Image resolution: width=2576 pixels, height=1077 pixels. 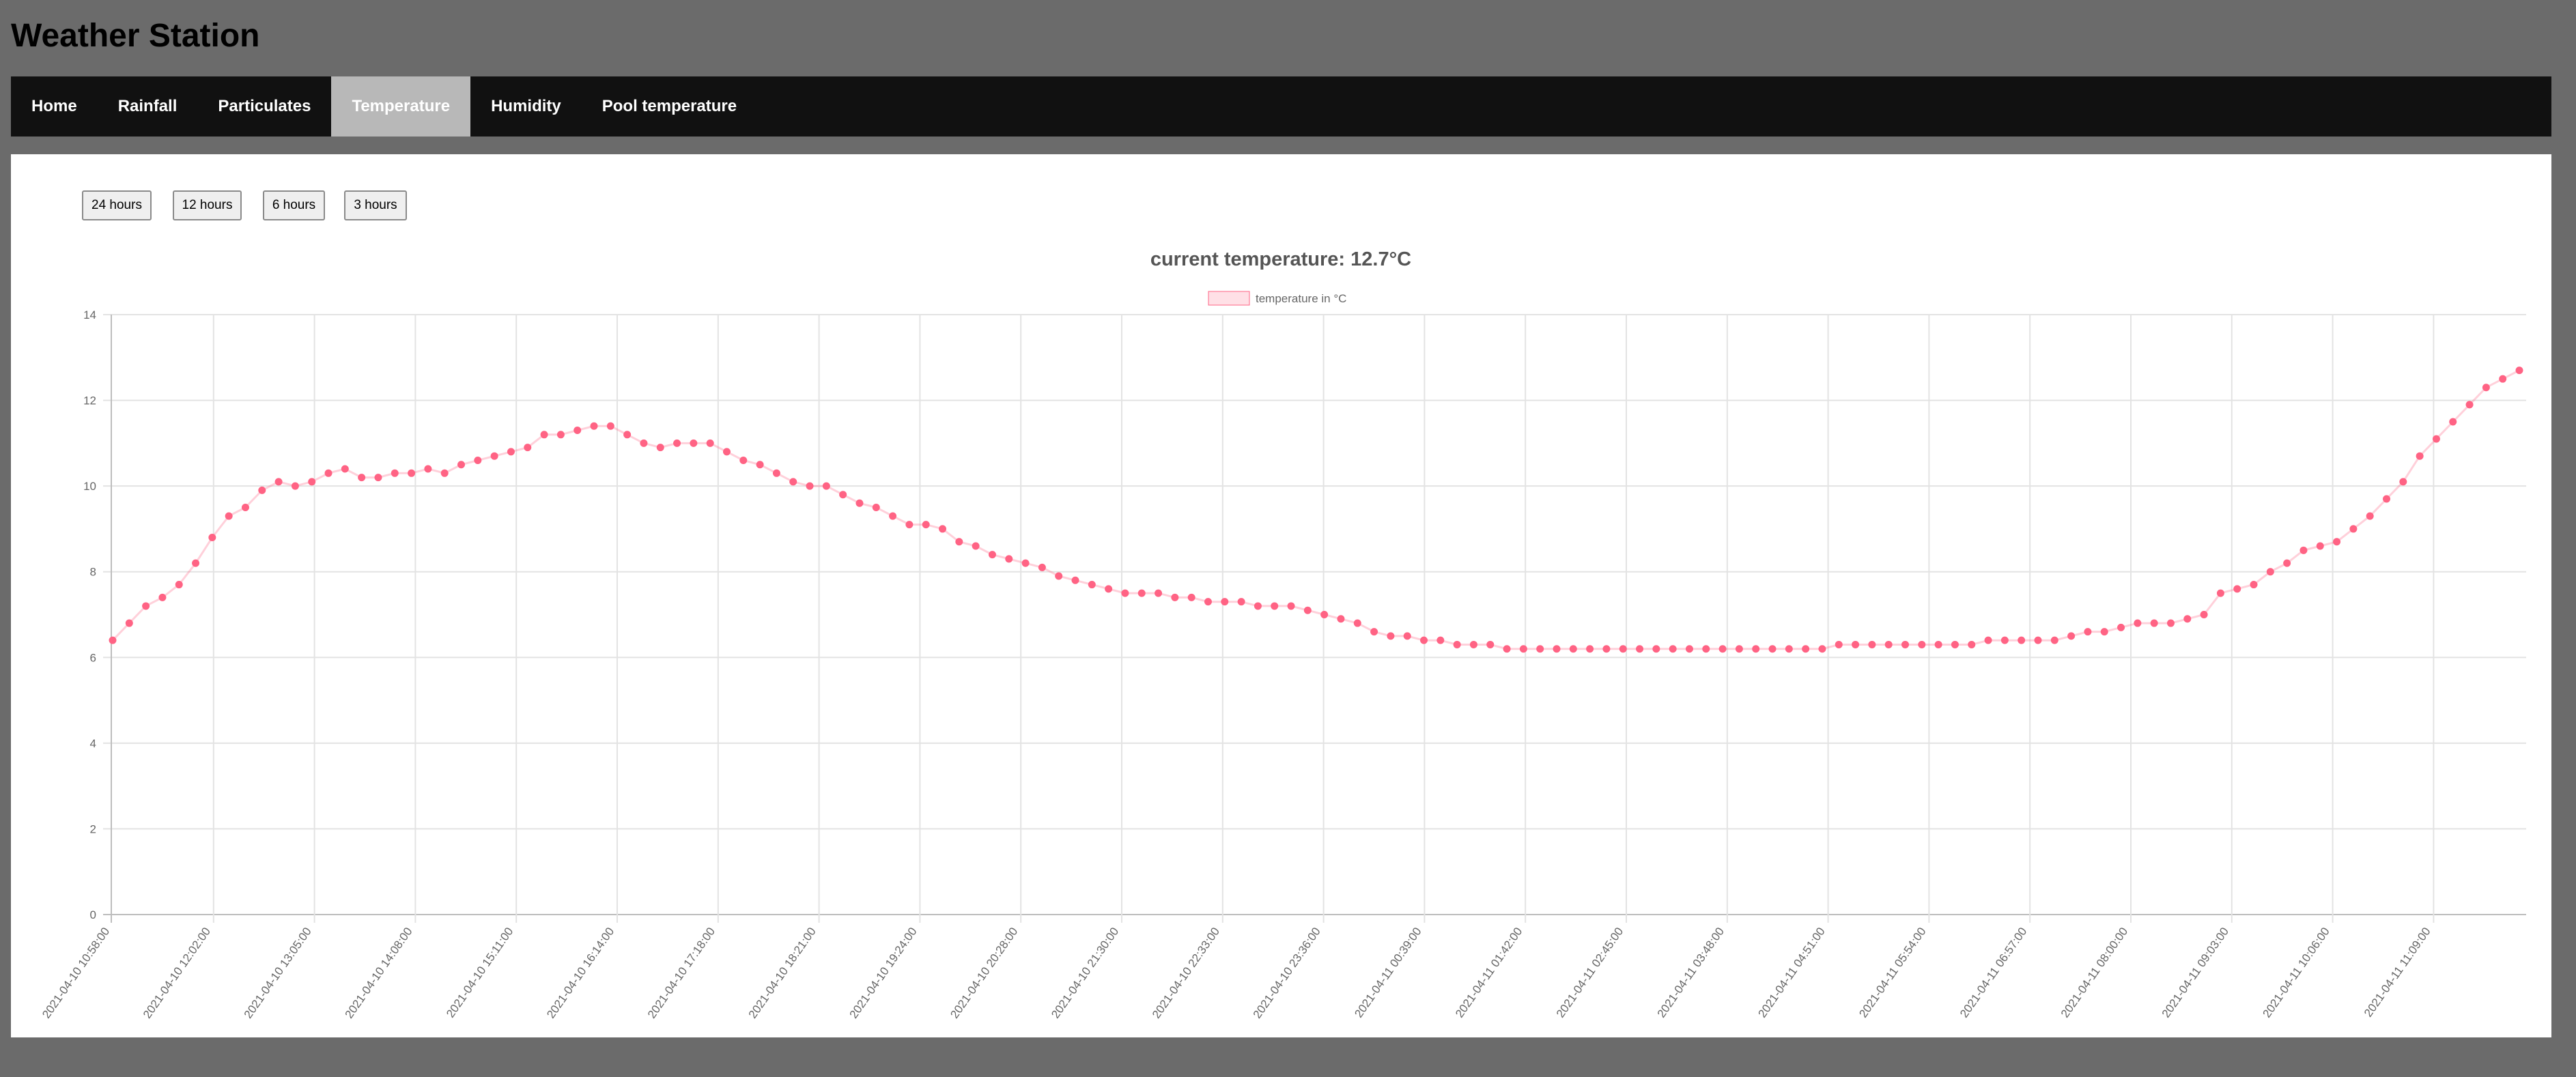 What do you see at coordinates (2094, 972) in the screenshot?
I see `x-tick-label: 2021-04-11 08:00:00` at bounding box center [2094, 972].